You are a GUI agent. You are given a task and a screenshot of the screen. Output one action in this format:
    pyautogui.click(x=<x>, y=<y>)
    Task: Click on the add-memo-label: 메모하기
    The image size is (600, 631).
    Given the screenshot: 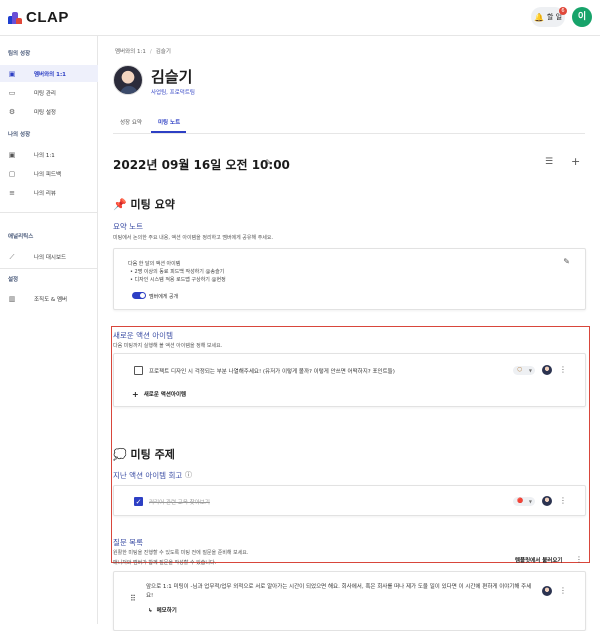 What is the action you would take?
    pyautogui.click(x=166, y=611)
    